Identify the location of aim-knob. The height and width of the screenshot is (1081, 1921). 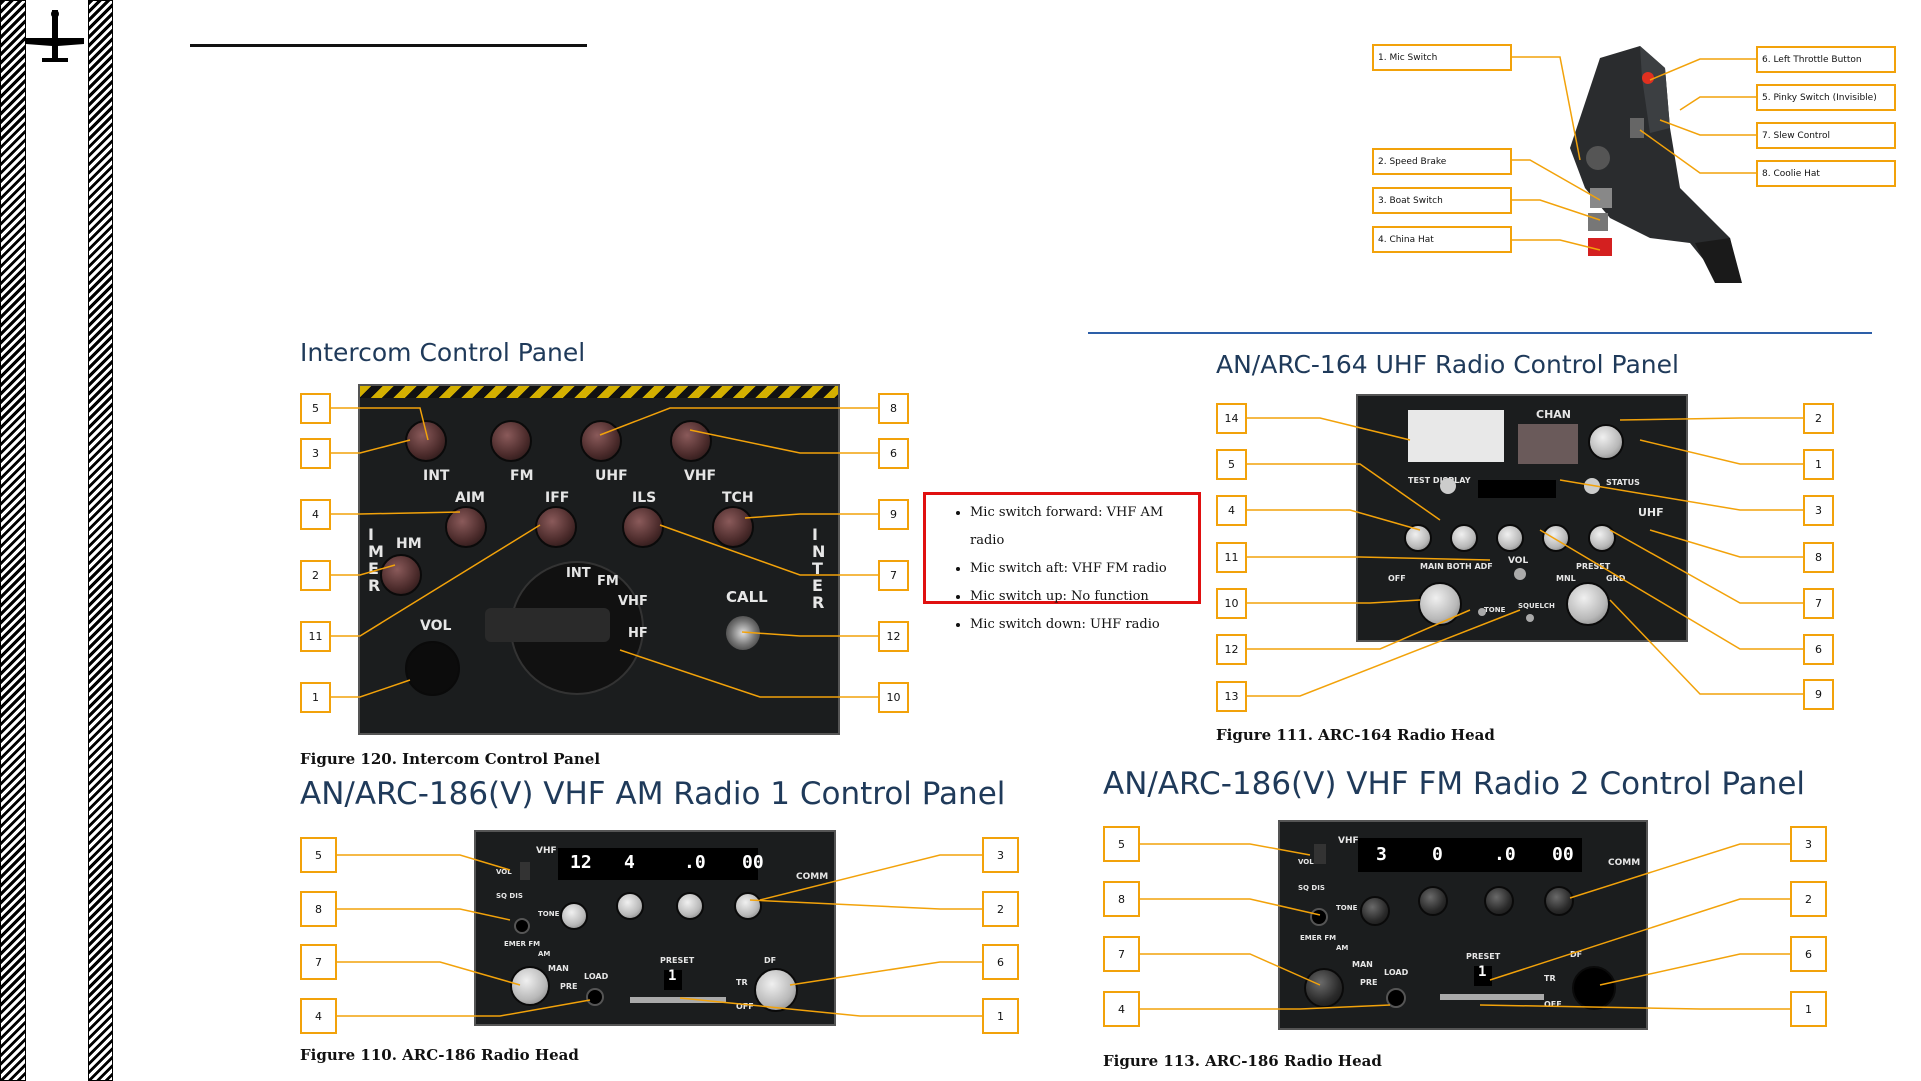
(466, 527).